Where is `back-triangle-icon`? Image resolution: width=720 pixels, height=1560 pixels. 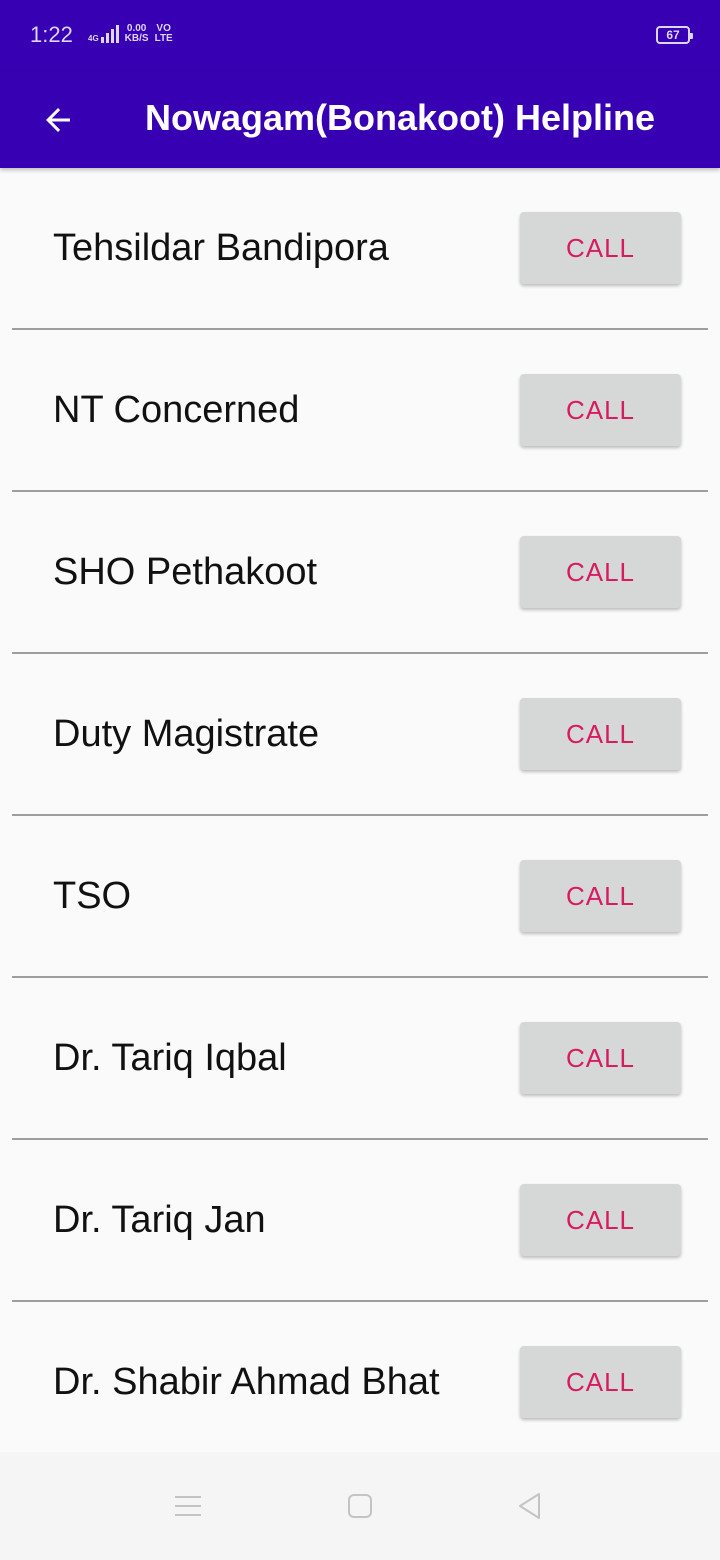
back-triangle-icon is located at coordinates (529, 1506).